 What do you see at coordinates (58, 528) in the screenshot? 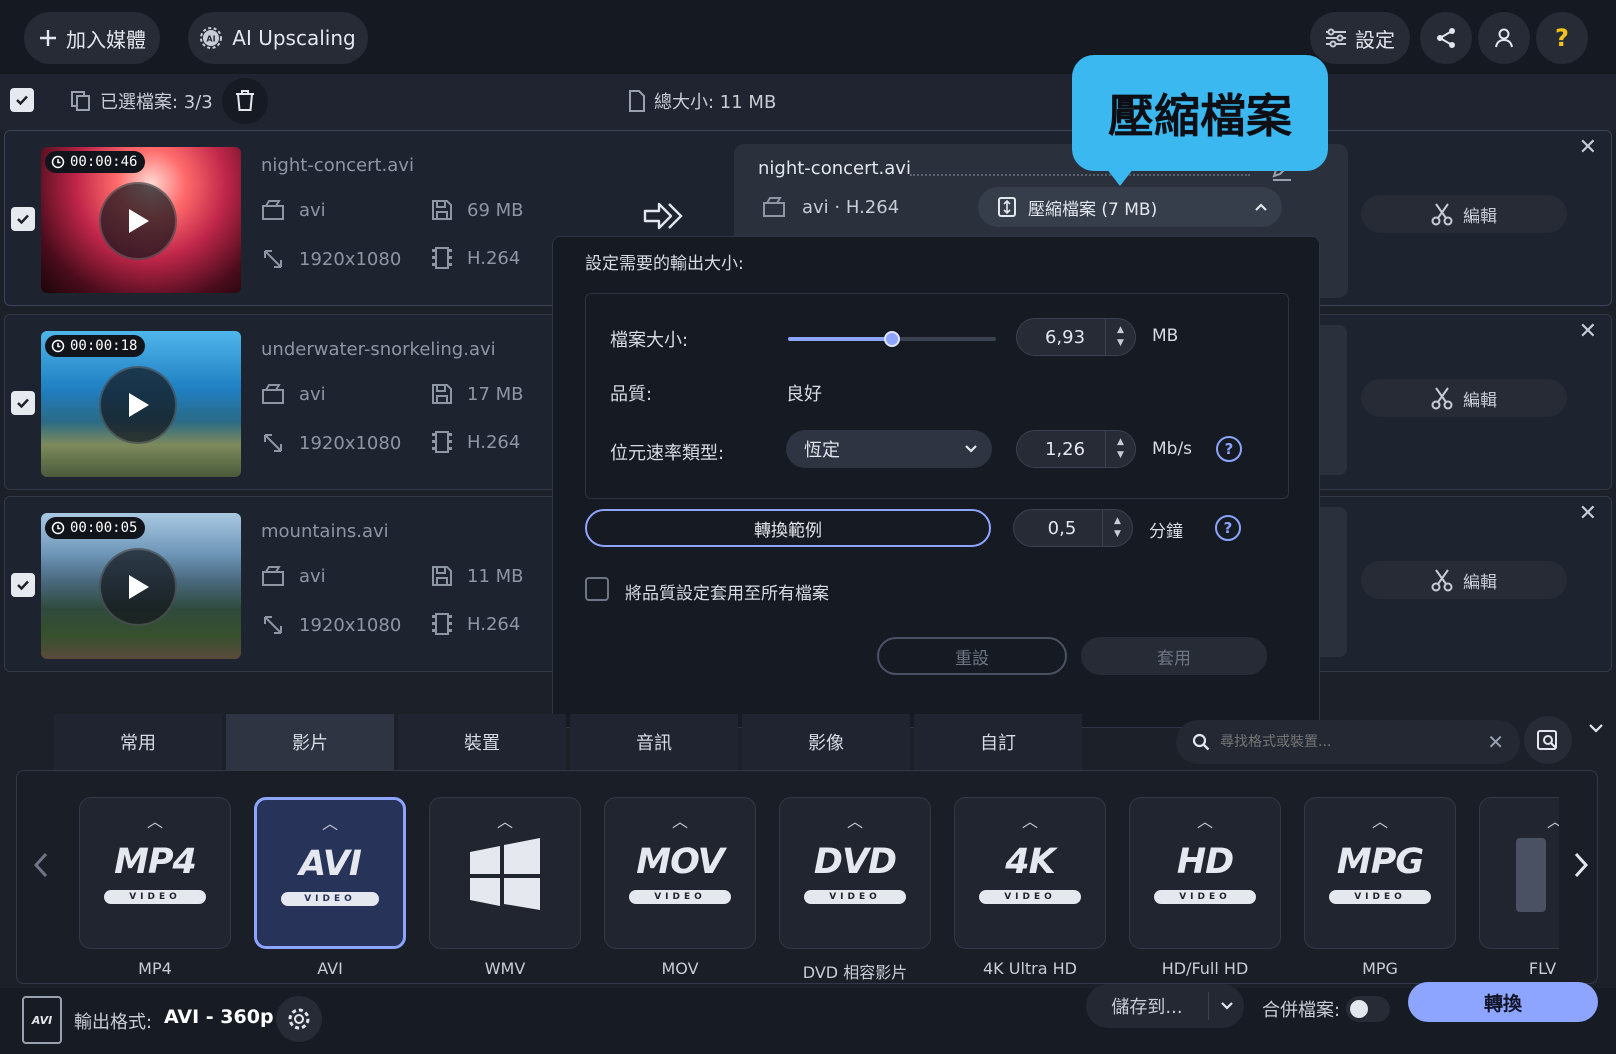
I see `clock-icon` at bounding box center [58, 528].